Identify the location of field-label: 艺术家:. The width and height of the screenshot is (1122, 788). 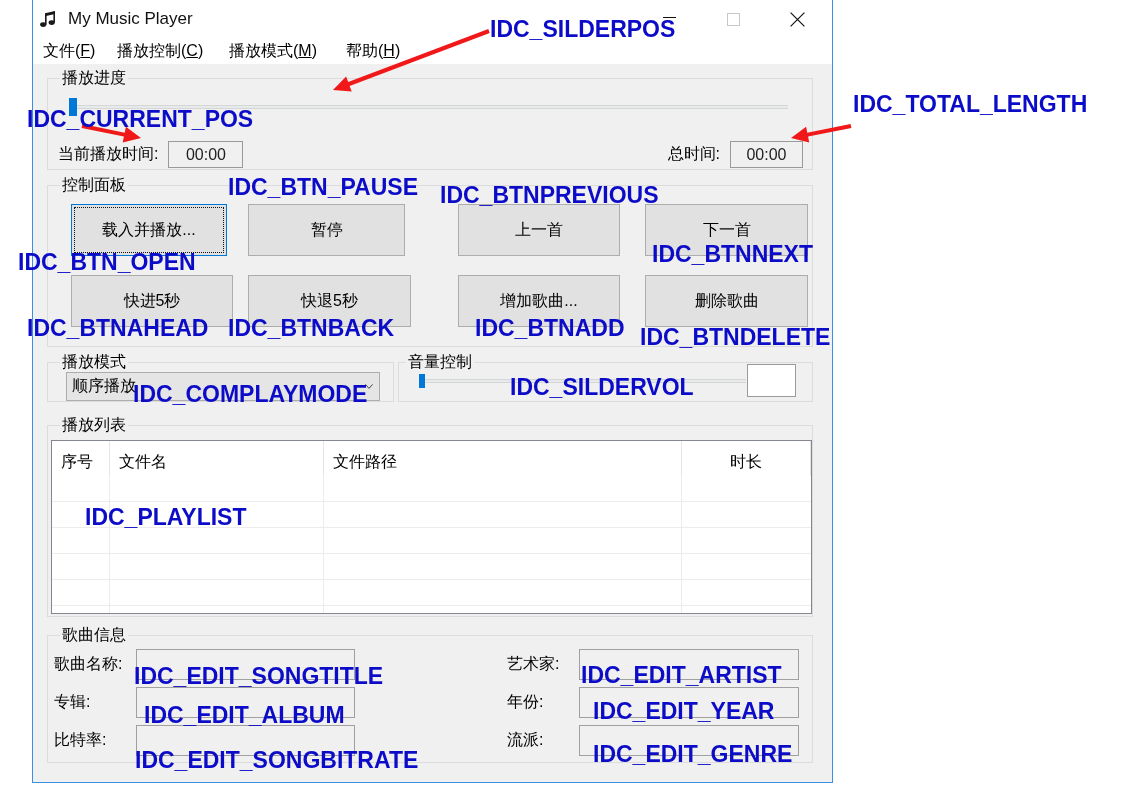
(534, 664).